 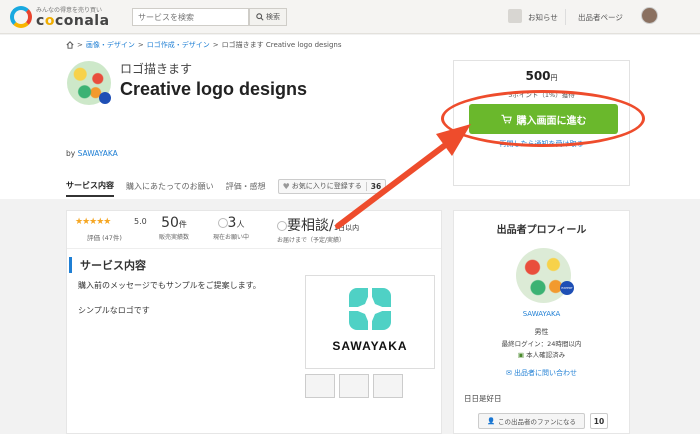 I want to click on logo-wordmark: coconala, so click(x=73, y=21).